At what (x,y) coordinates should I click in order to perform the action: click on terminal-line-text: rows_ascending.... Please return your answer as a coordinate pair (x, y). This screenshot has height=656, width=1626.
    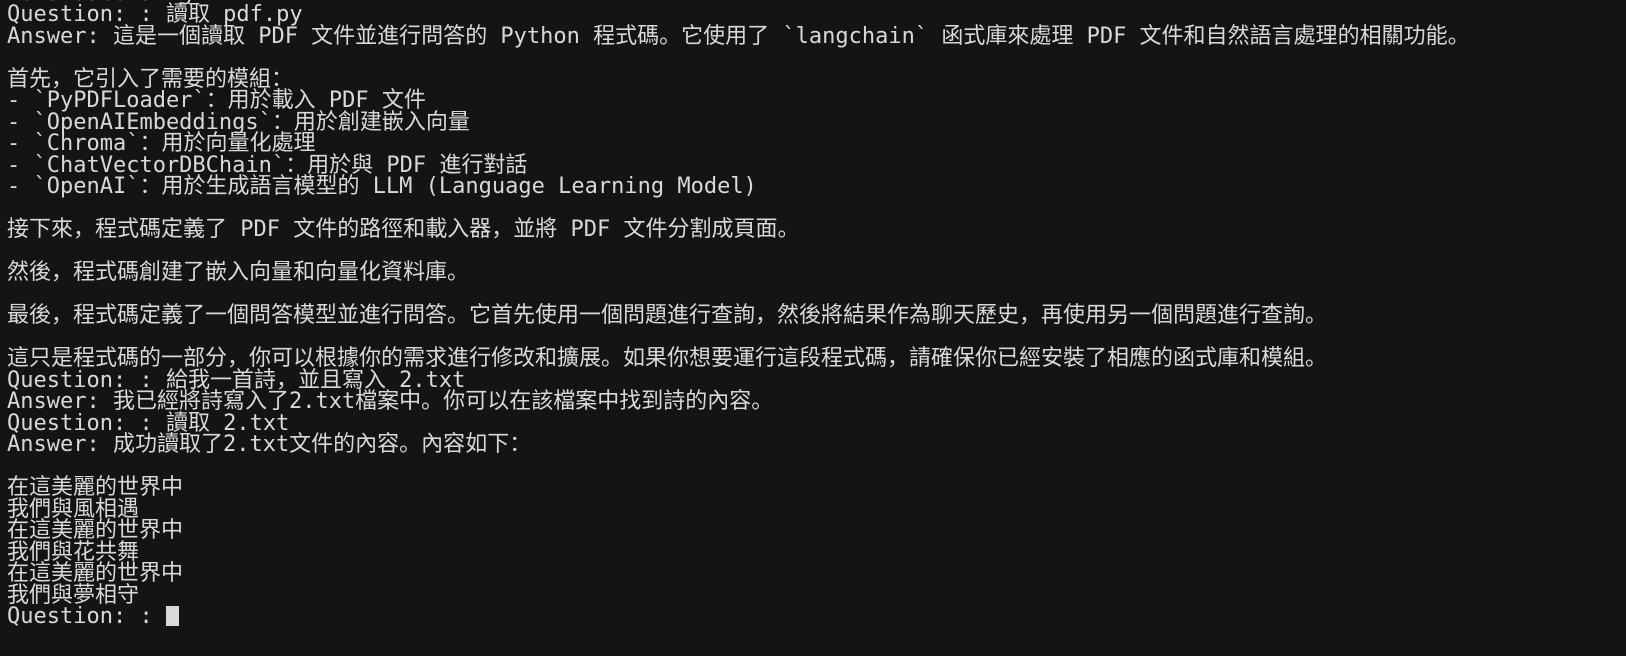
    Looking at the image, I should click on (119, 2).